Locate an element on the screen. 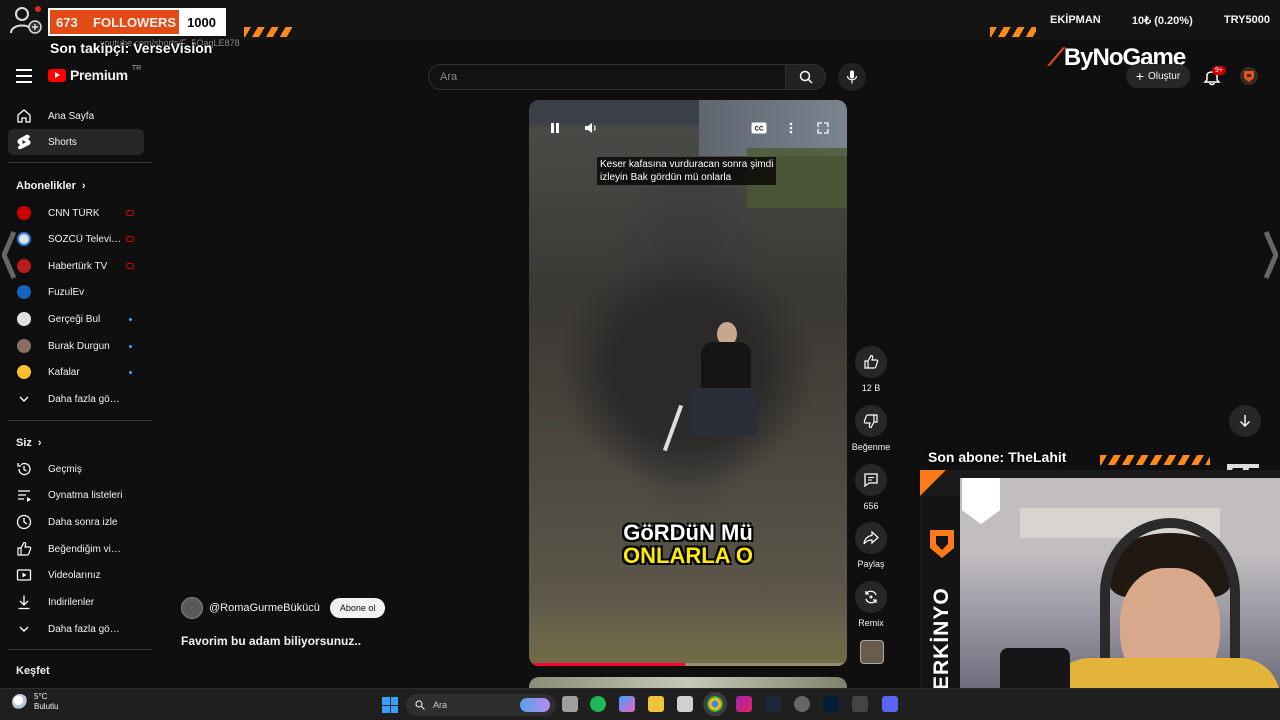 This screenshot has width=1280, height=720. video-progress-fill is located at coordinates (607, 664).